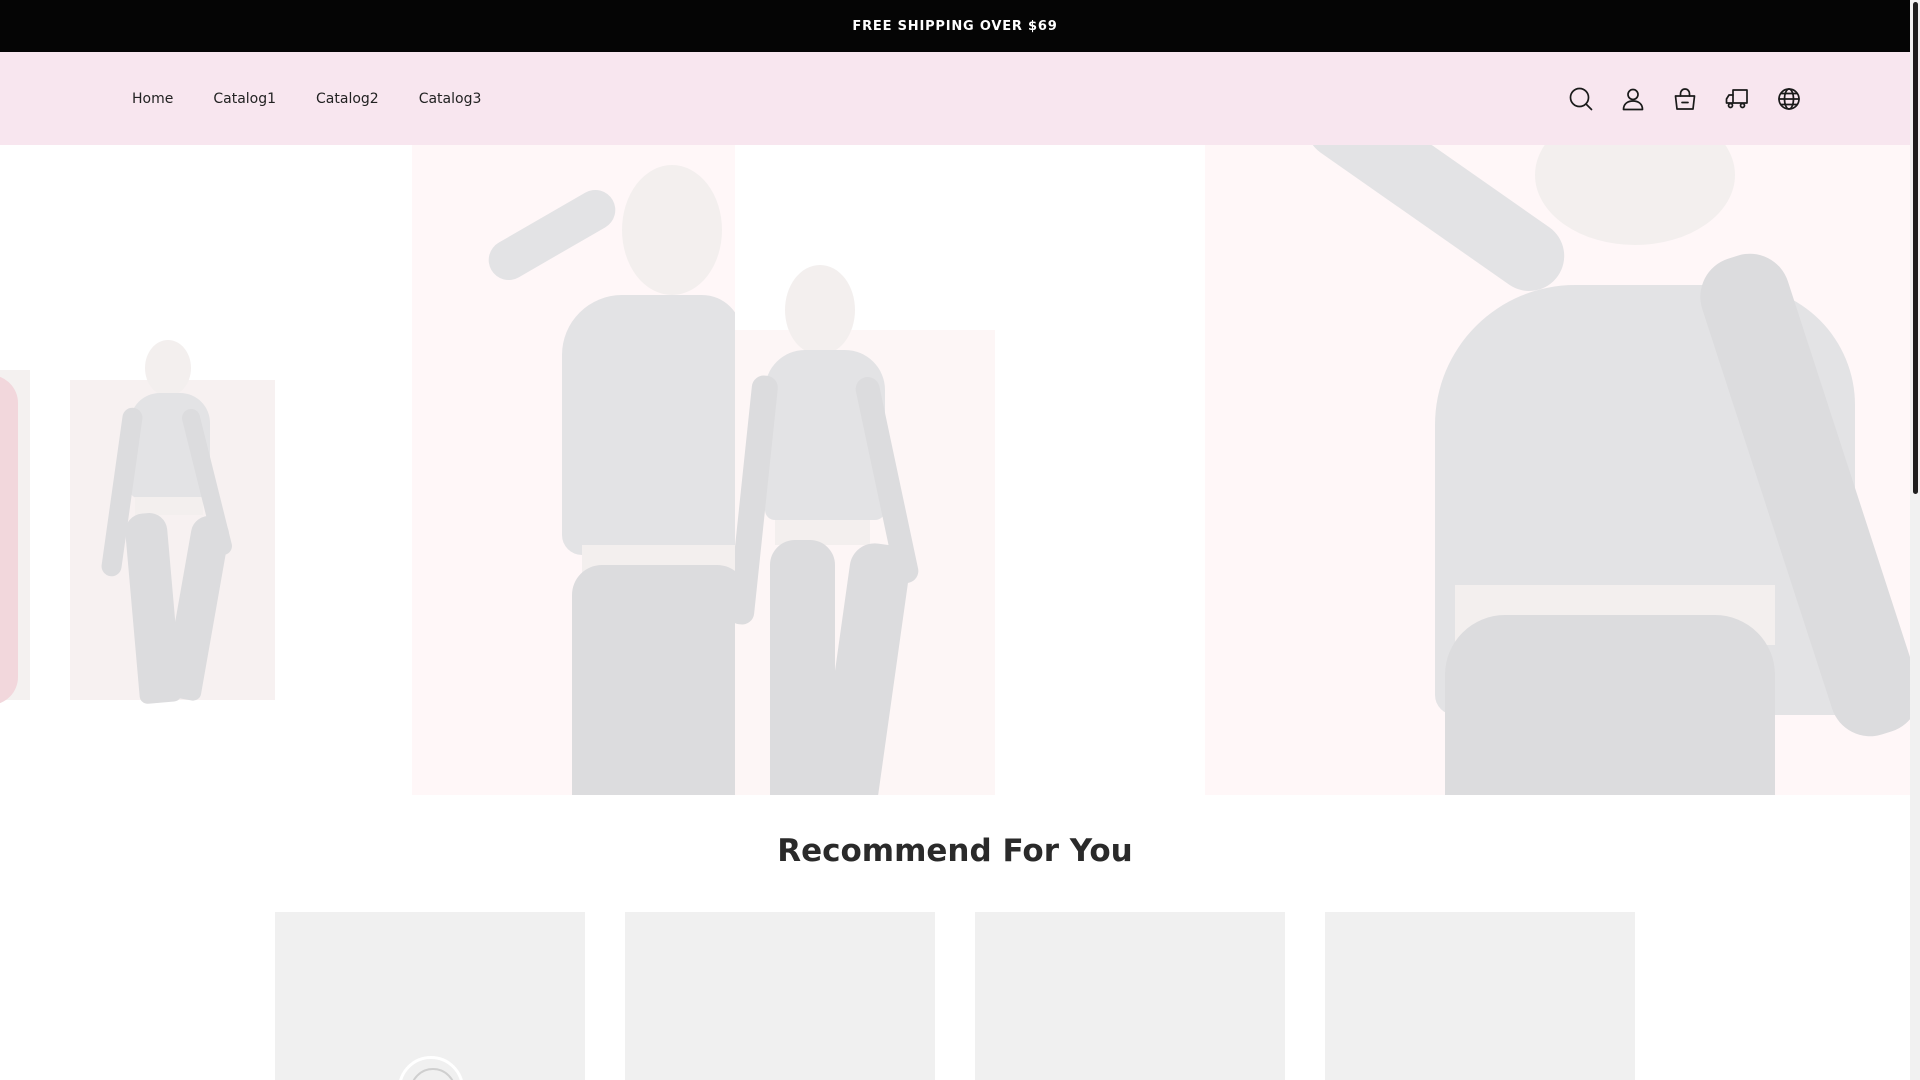 This screenshot has width=1920, height=1080. Describe the element at coordinates (1633, 99) in the screenshot. I see `account-icon` at that location.